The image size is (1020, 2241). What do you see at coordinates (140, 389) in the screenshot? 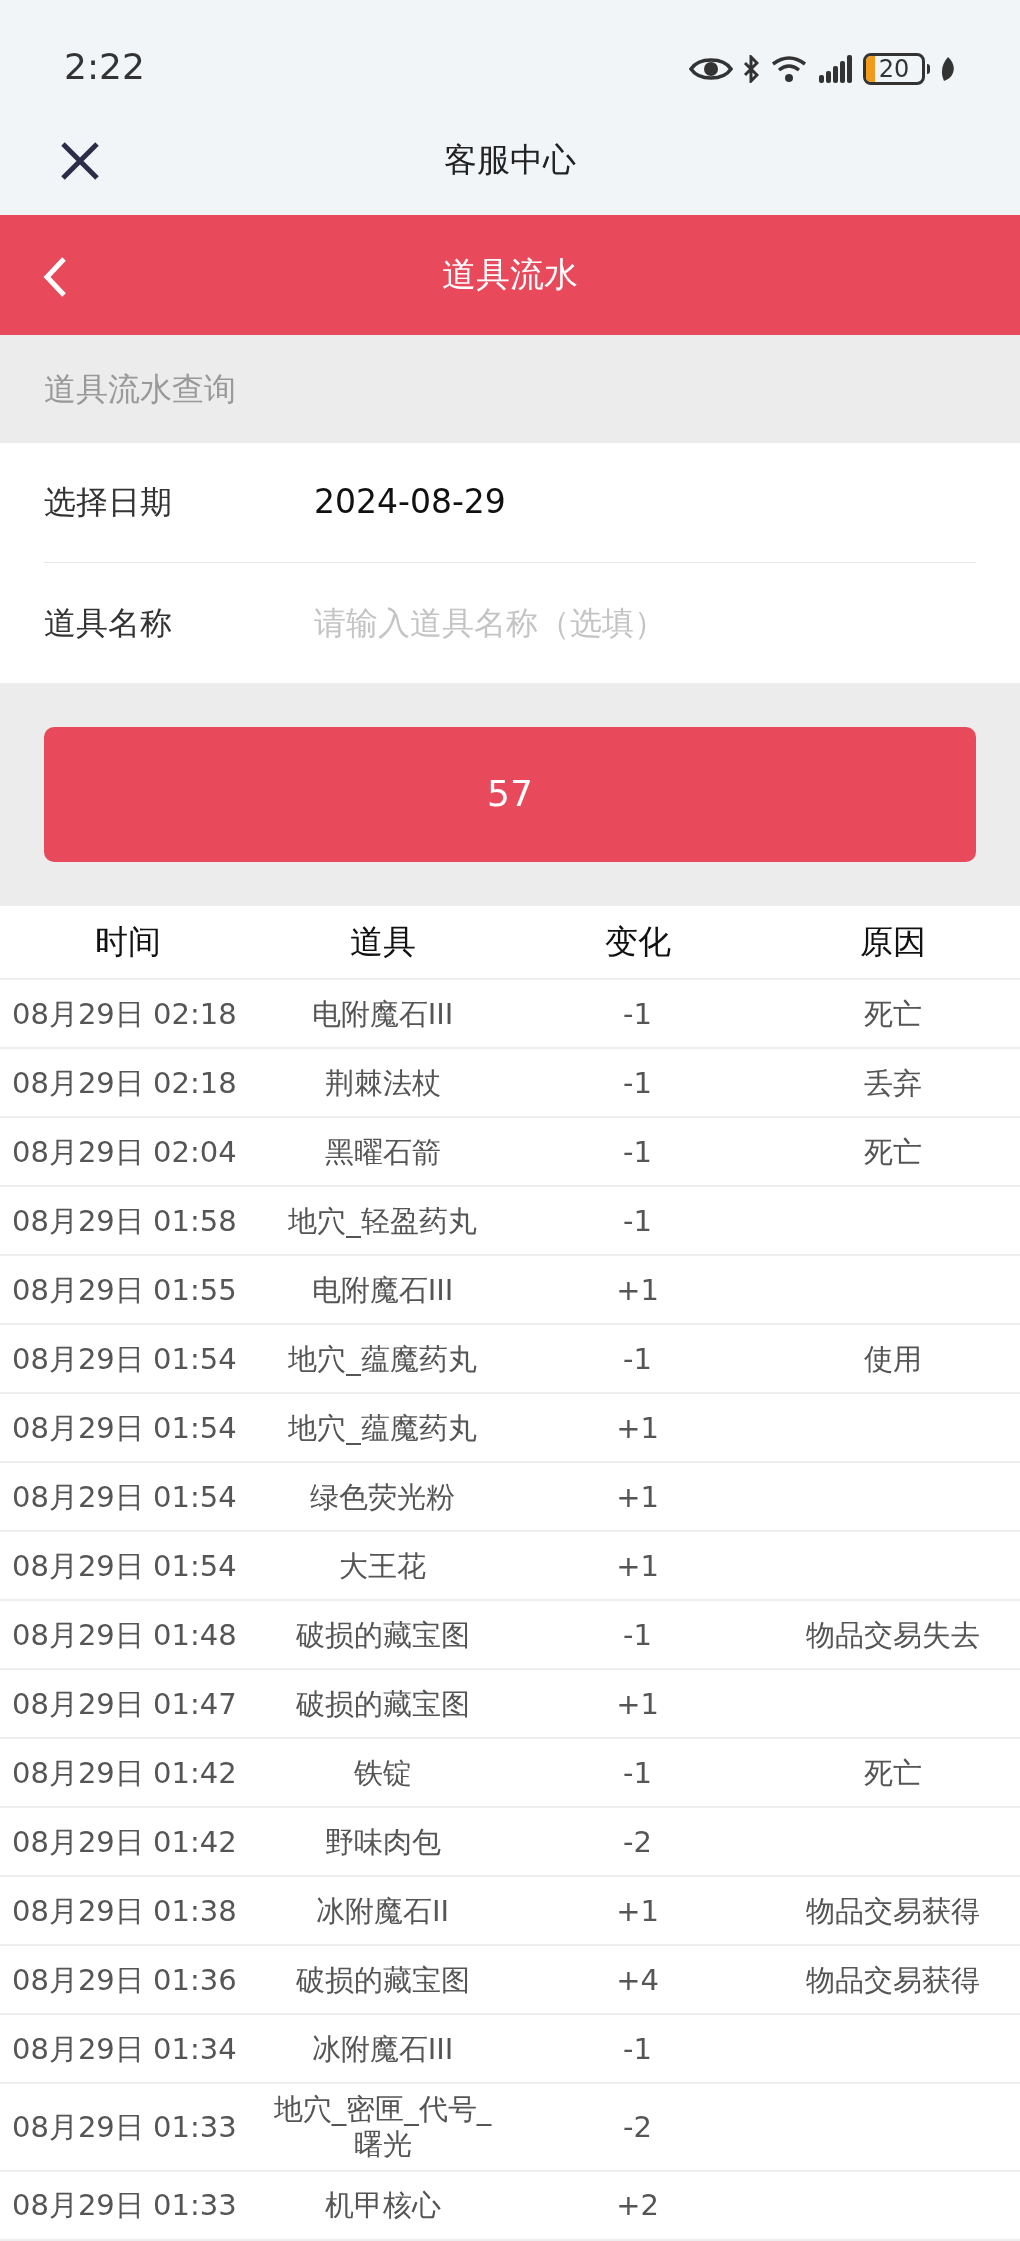
I see `section-title: 道具流水查询` at bounding box center [140, 389].